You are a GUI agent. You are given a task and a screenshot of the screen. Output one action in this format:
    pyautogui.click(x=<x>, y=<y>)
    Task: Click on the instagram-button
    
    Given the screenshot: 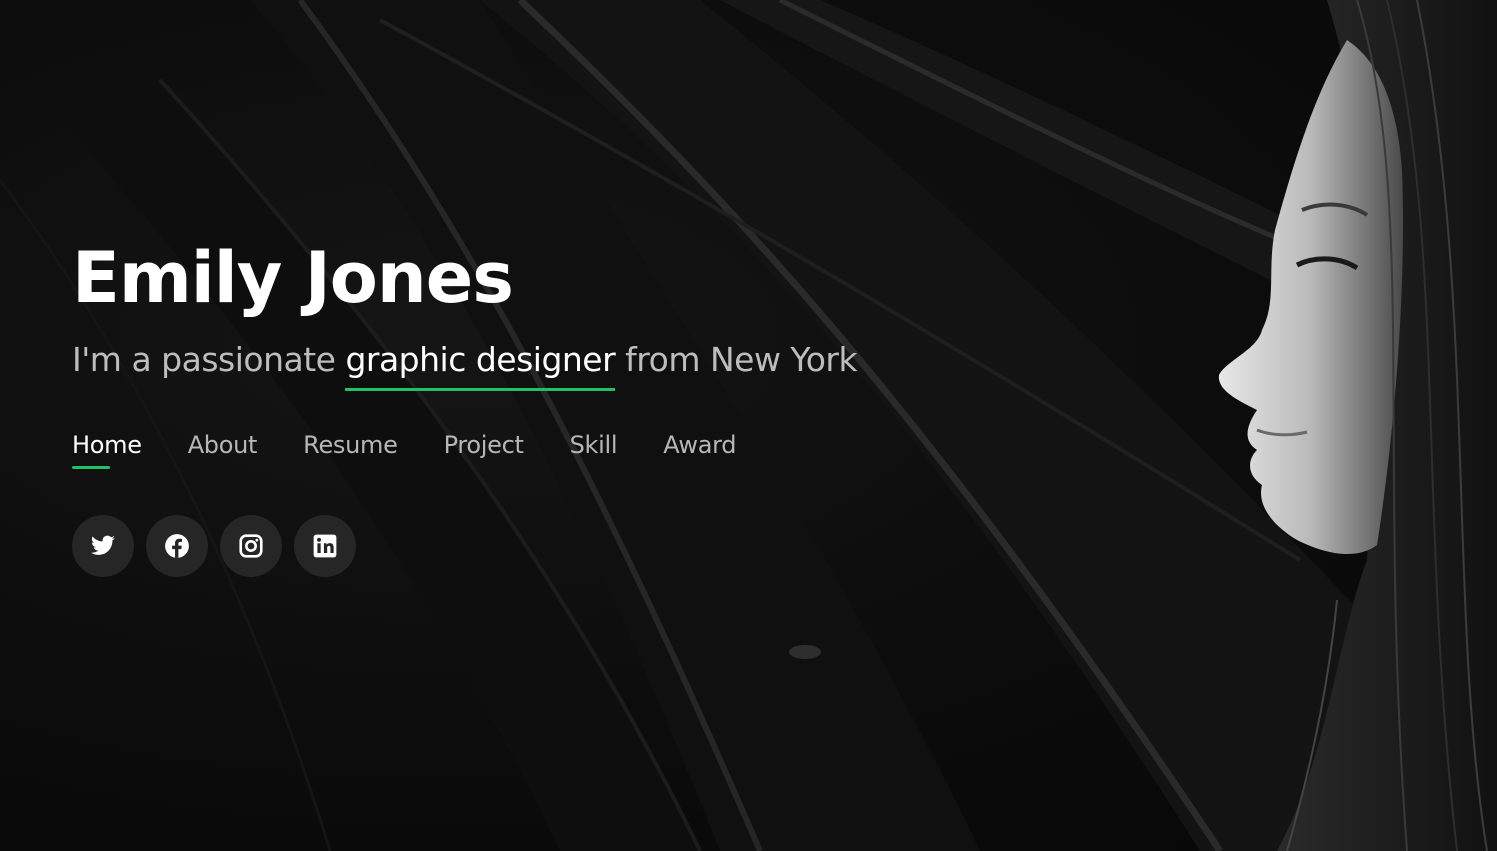 What is the action you would take?
    pyautogui.click(x=251, y=546)
    